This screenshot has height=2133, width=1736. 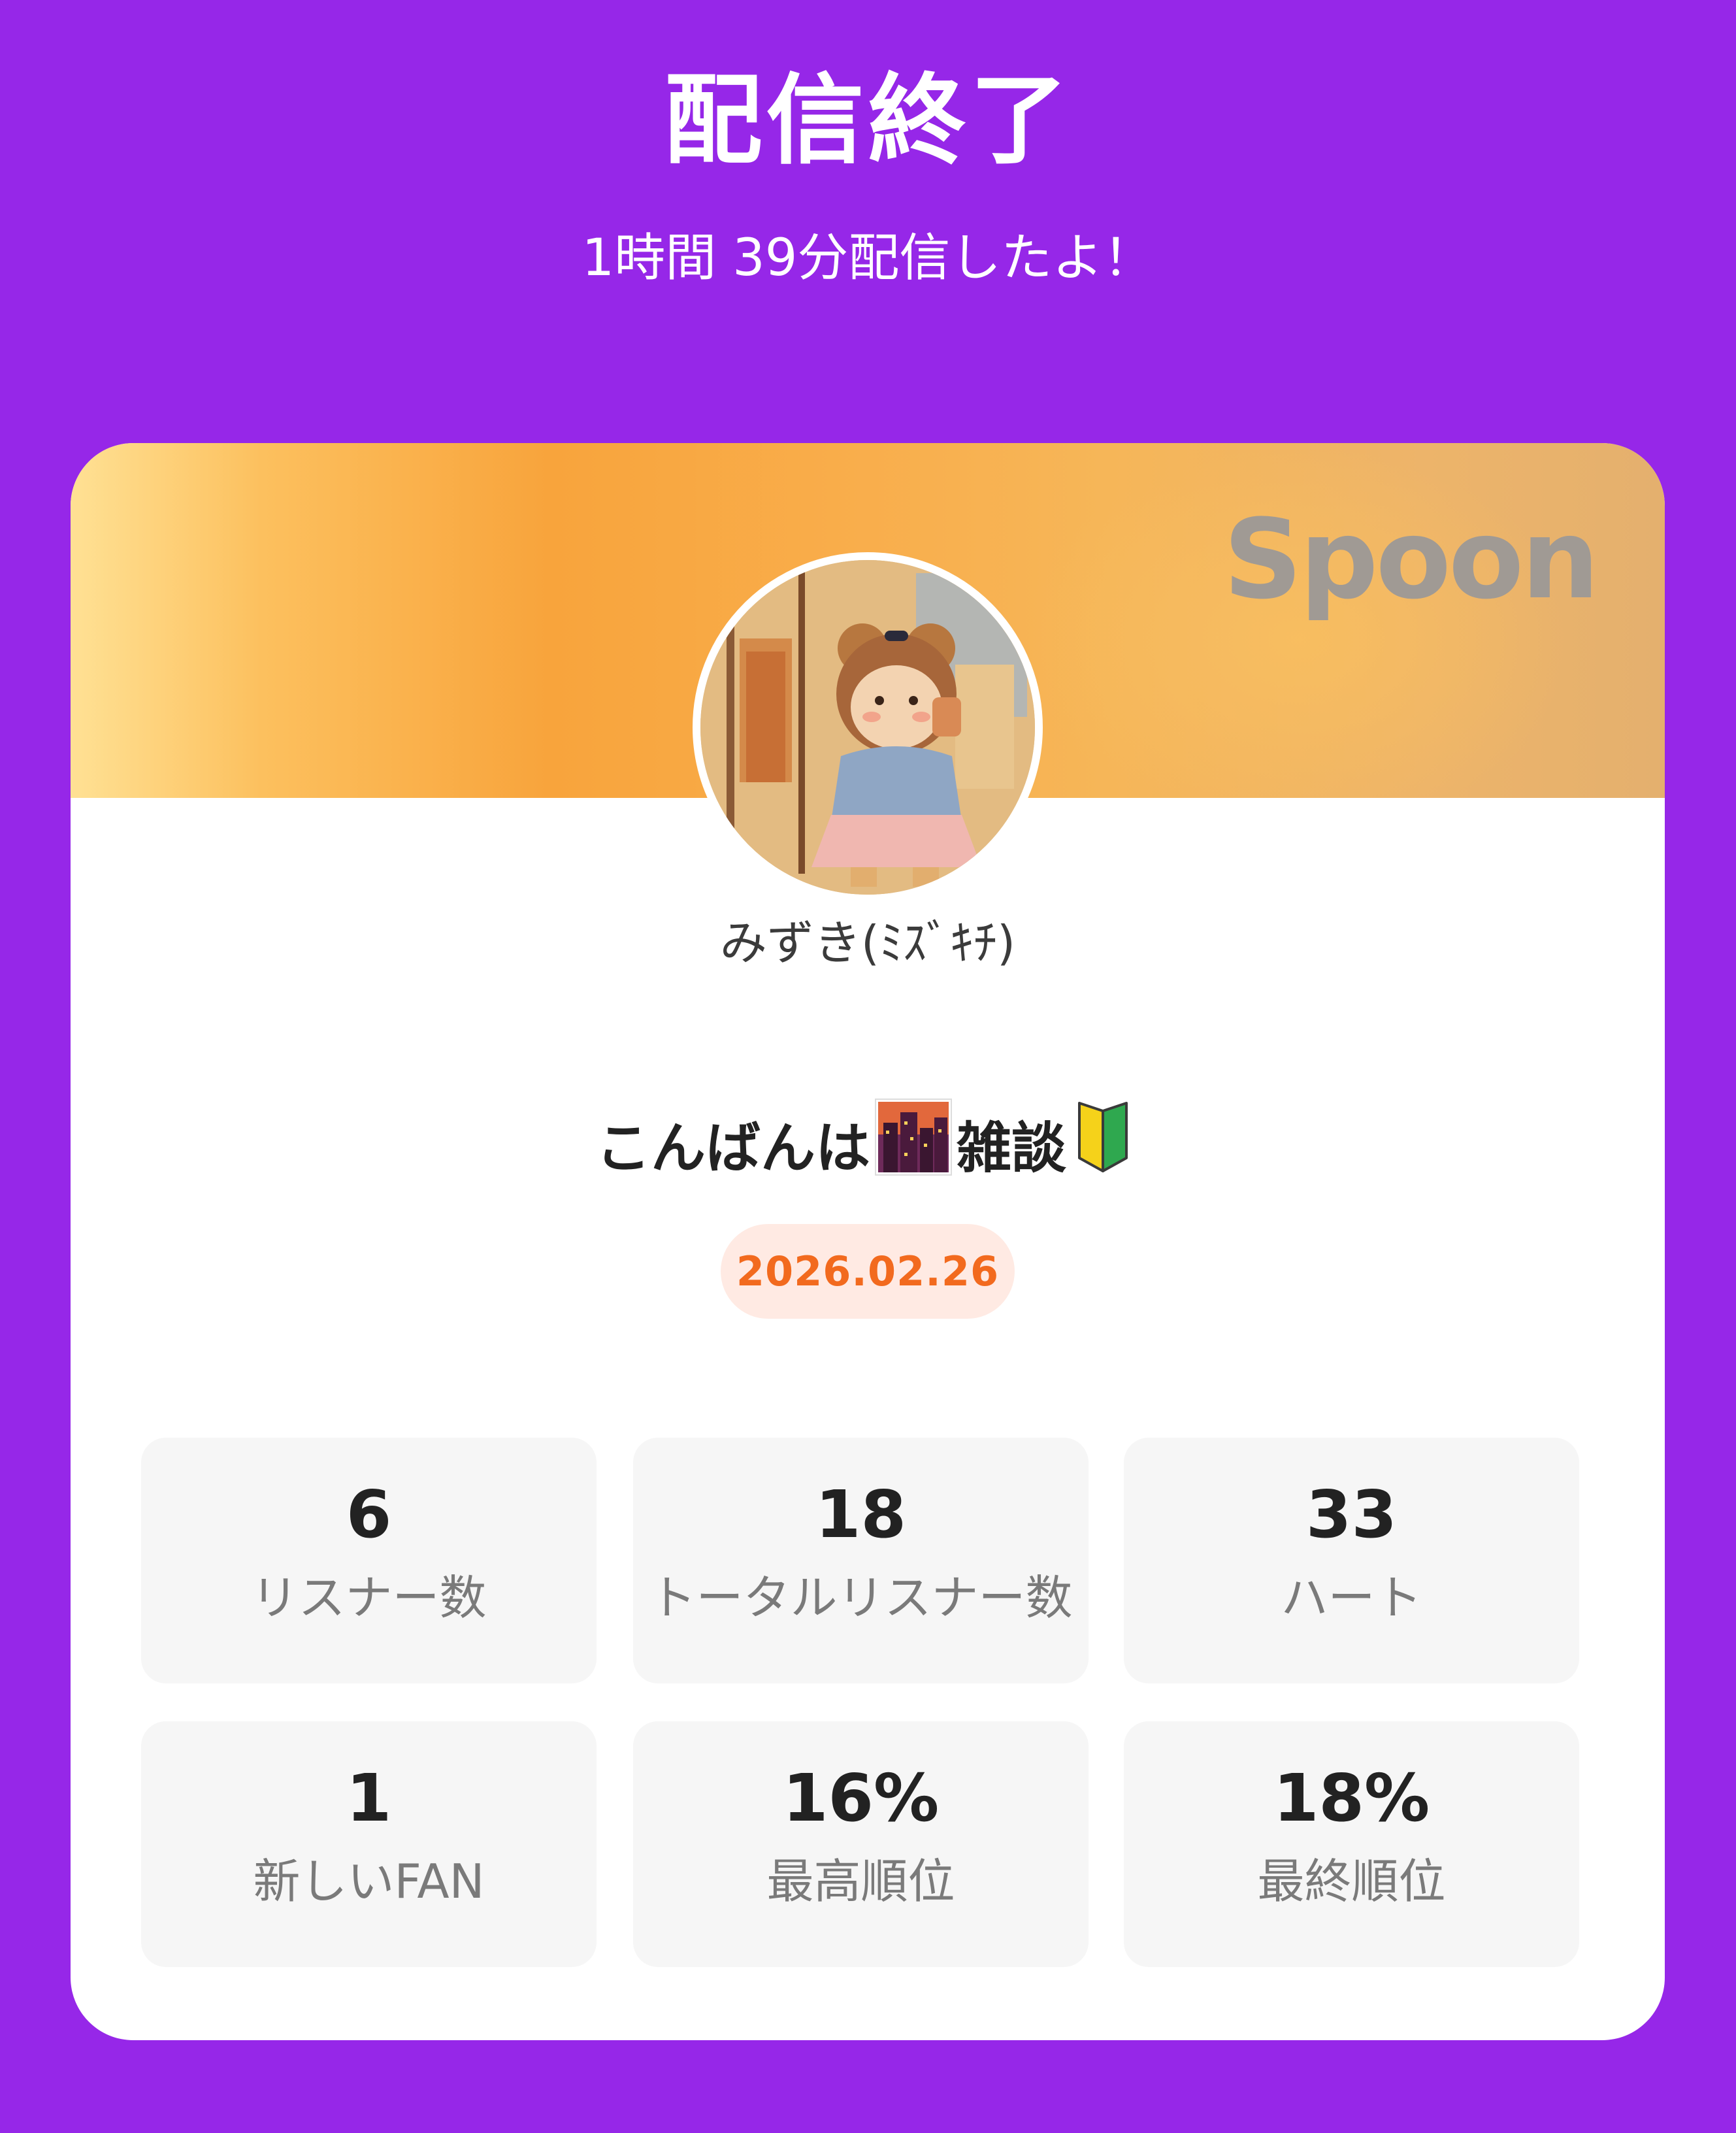 I want to click on stat-peak-rank: 16% 最高順位, so click(x=861, y=1844).